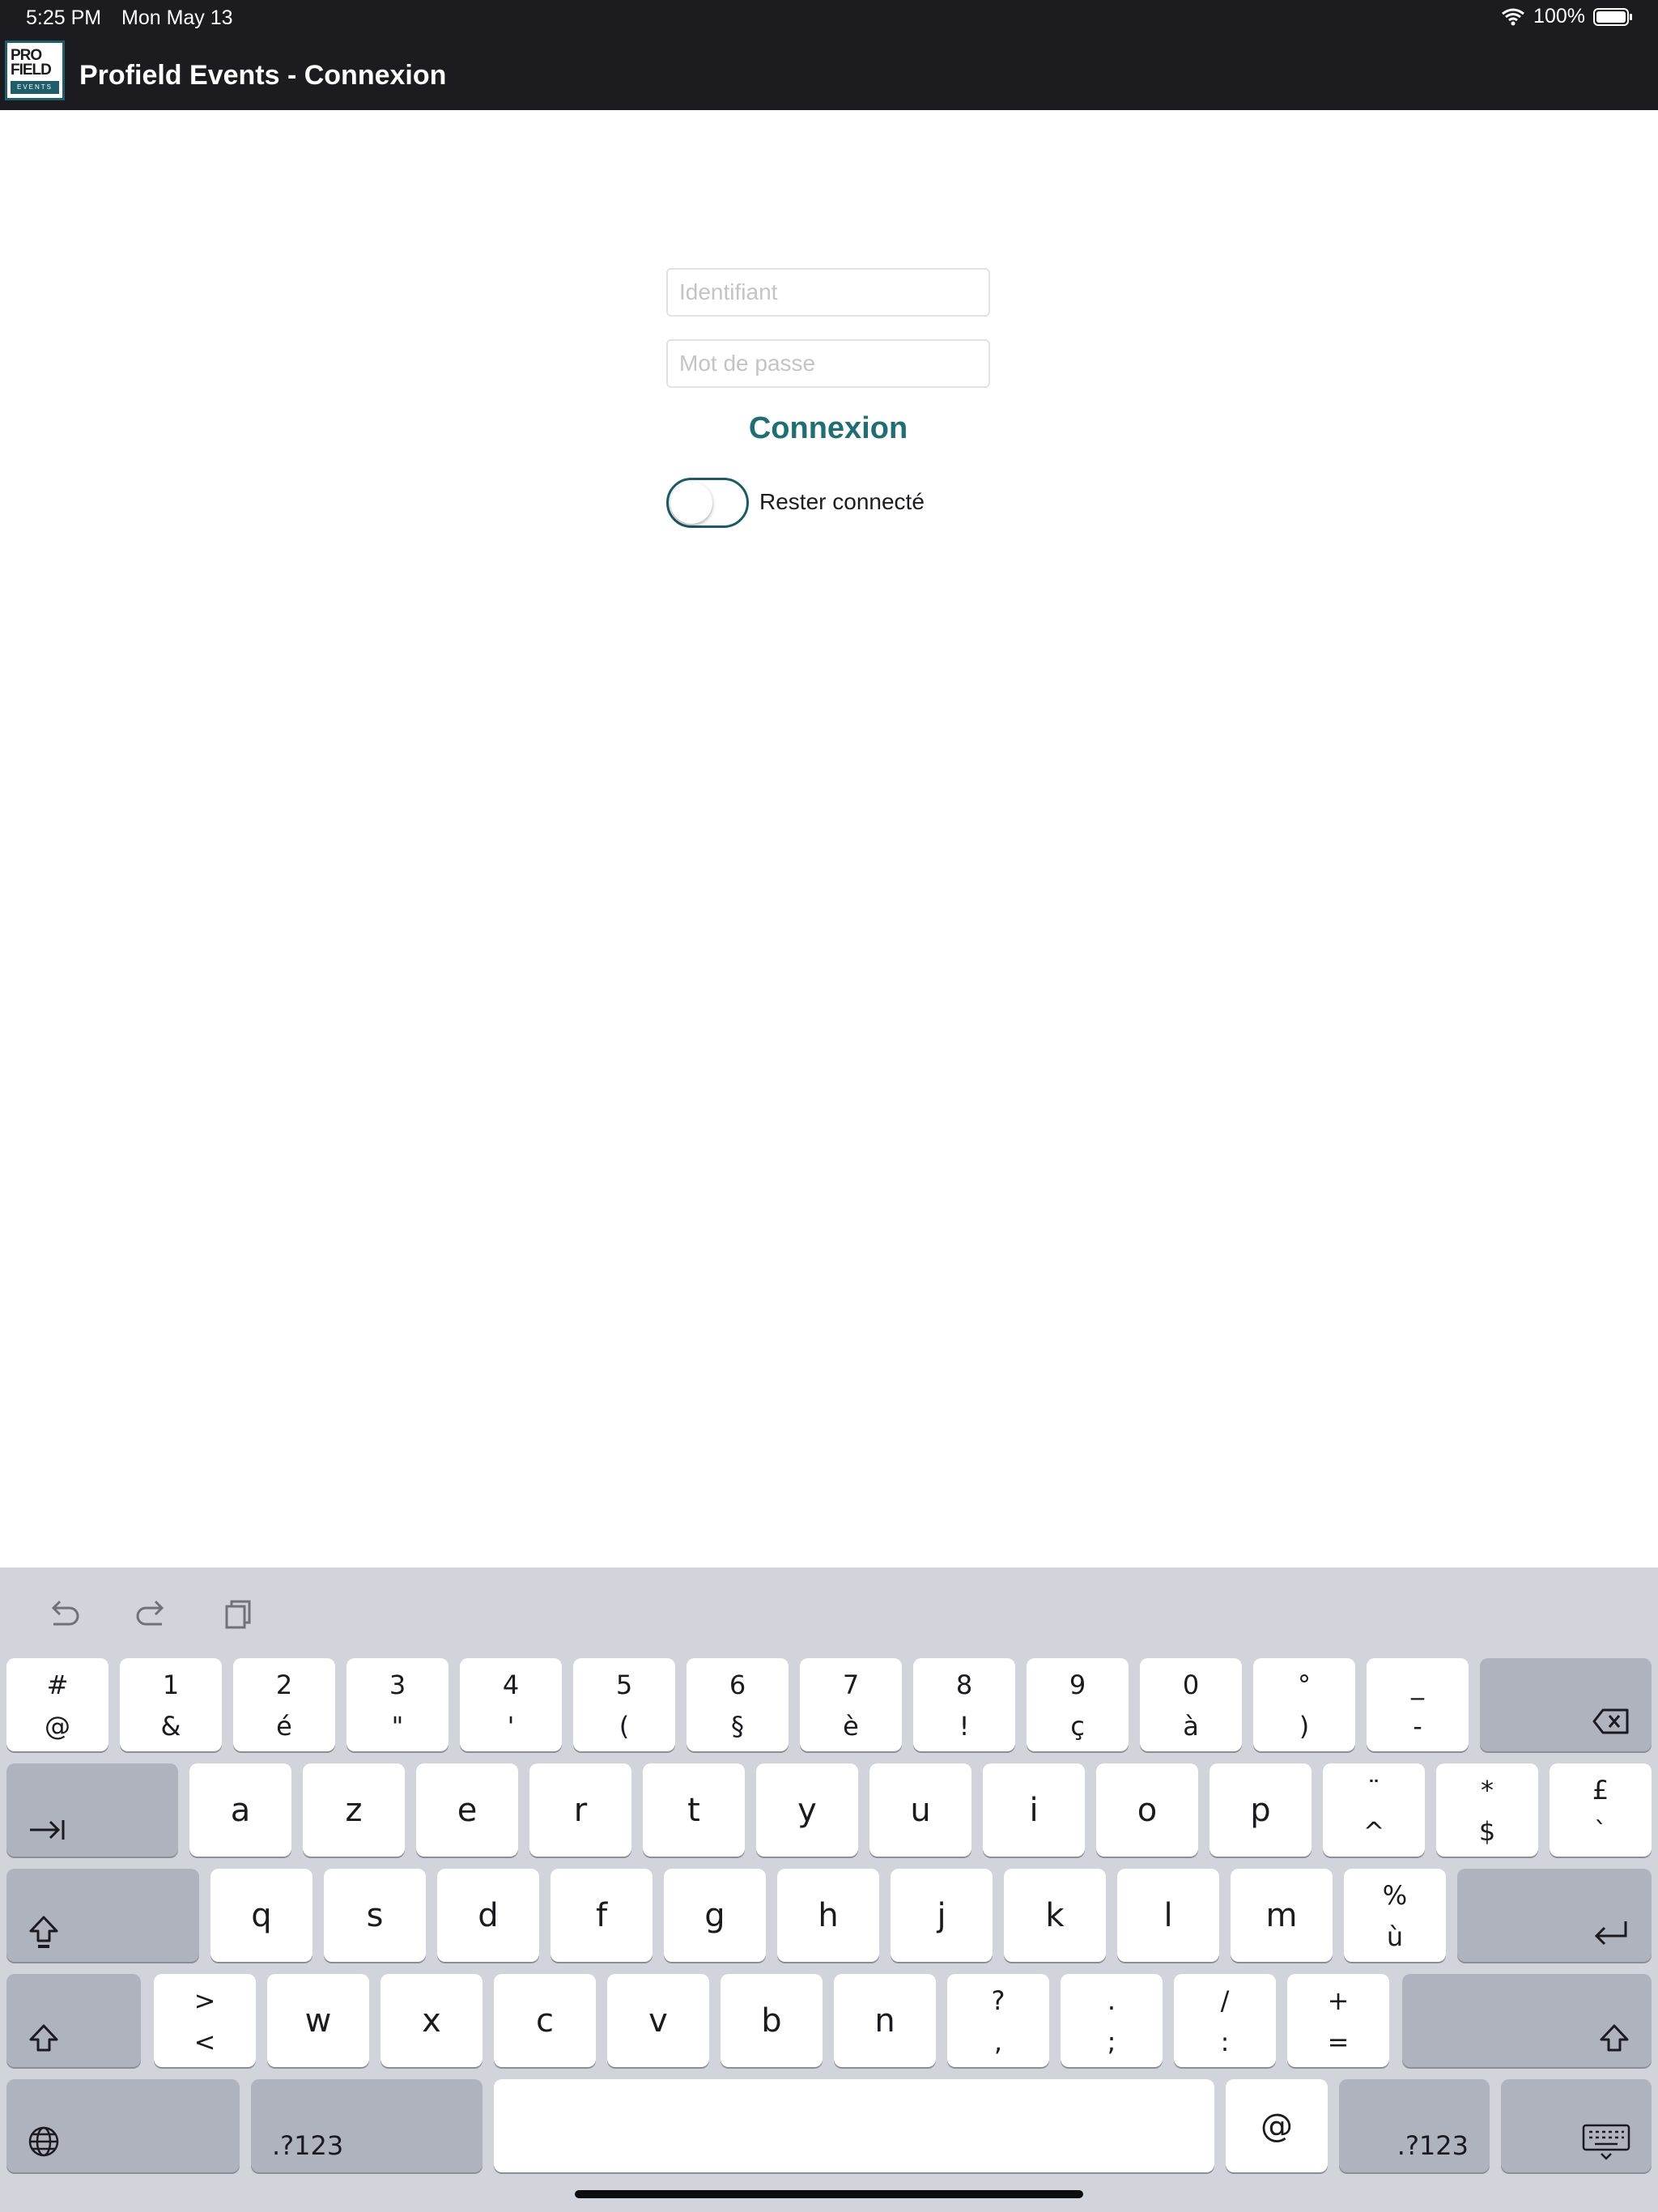  What do you see at coordinates (1414, 2126) in the screenshot?
I see `numbers-key-right: .?123` at bounding box center [1414, 2126].